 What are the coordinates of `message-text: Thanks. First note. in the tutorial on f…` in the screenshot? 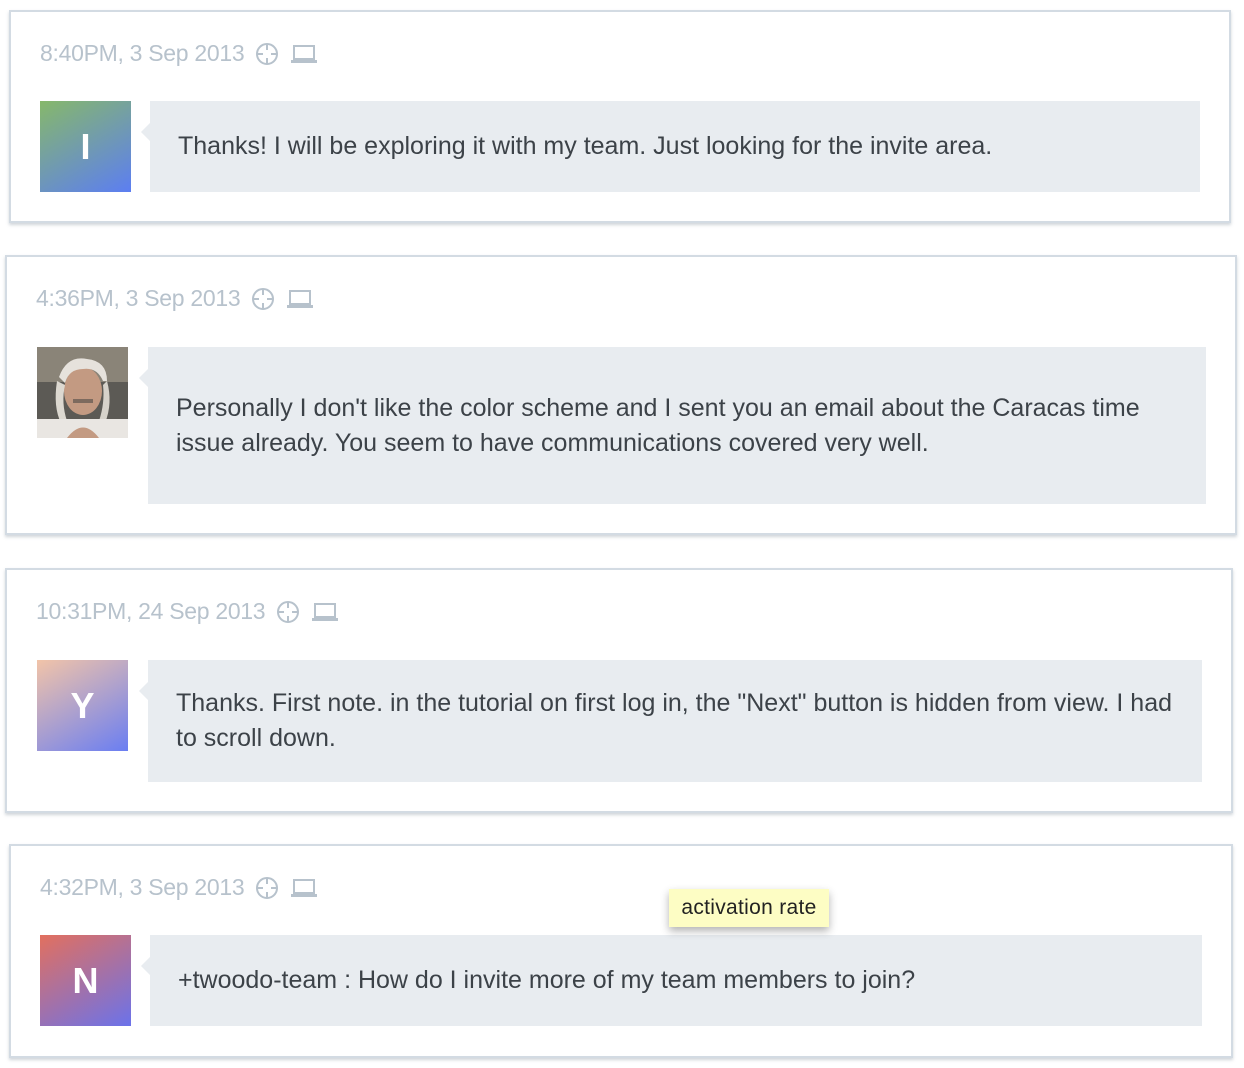 It's located at (674, 720).